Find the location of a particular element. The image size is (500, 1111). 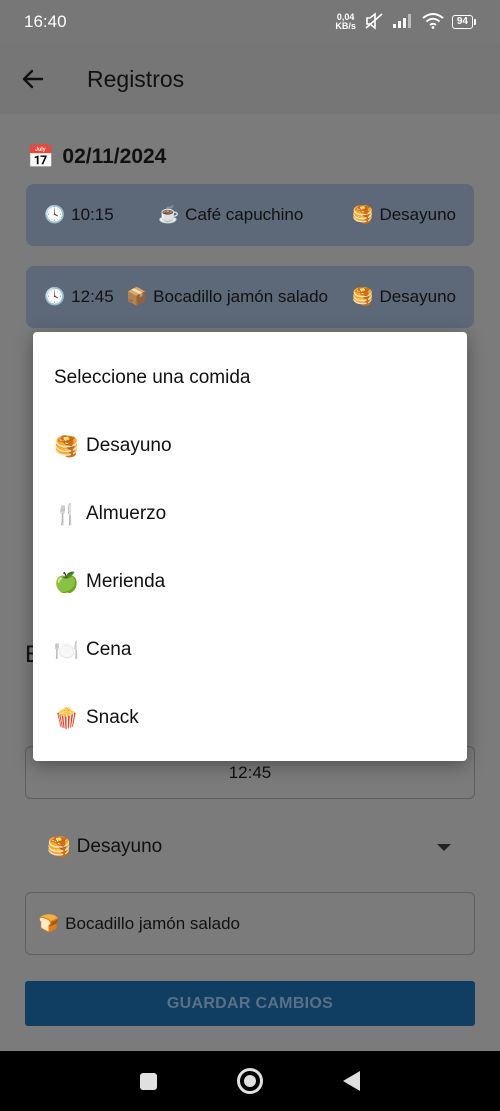

navigation-bar is located at coordinates (250, 1081).